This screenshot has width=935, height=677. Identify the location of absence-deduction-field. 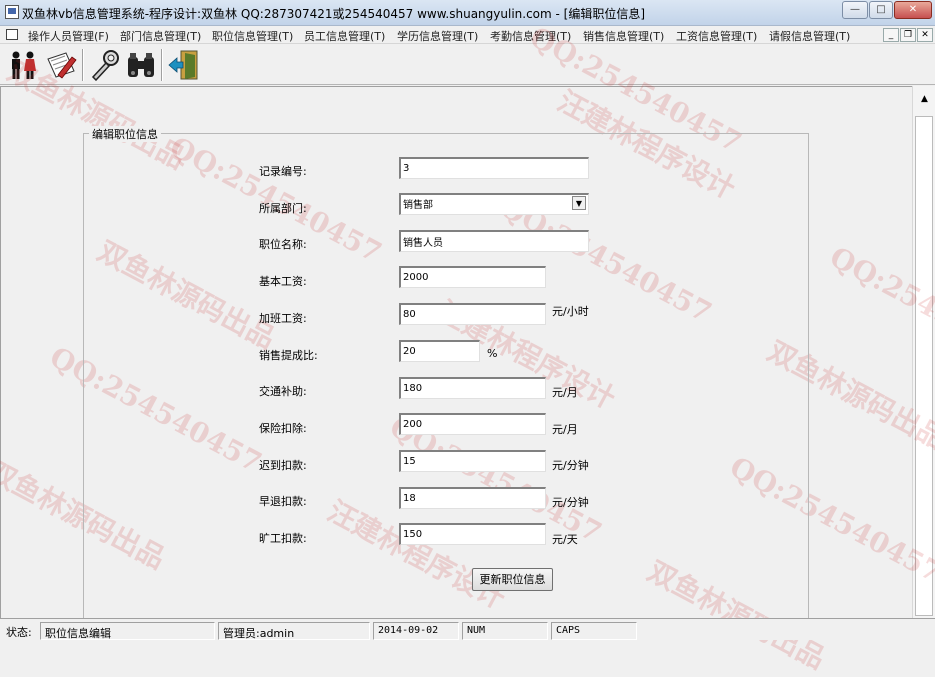
(472, 534).